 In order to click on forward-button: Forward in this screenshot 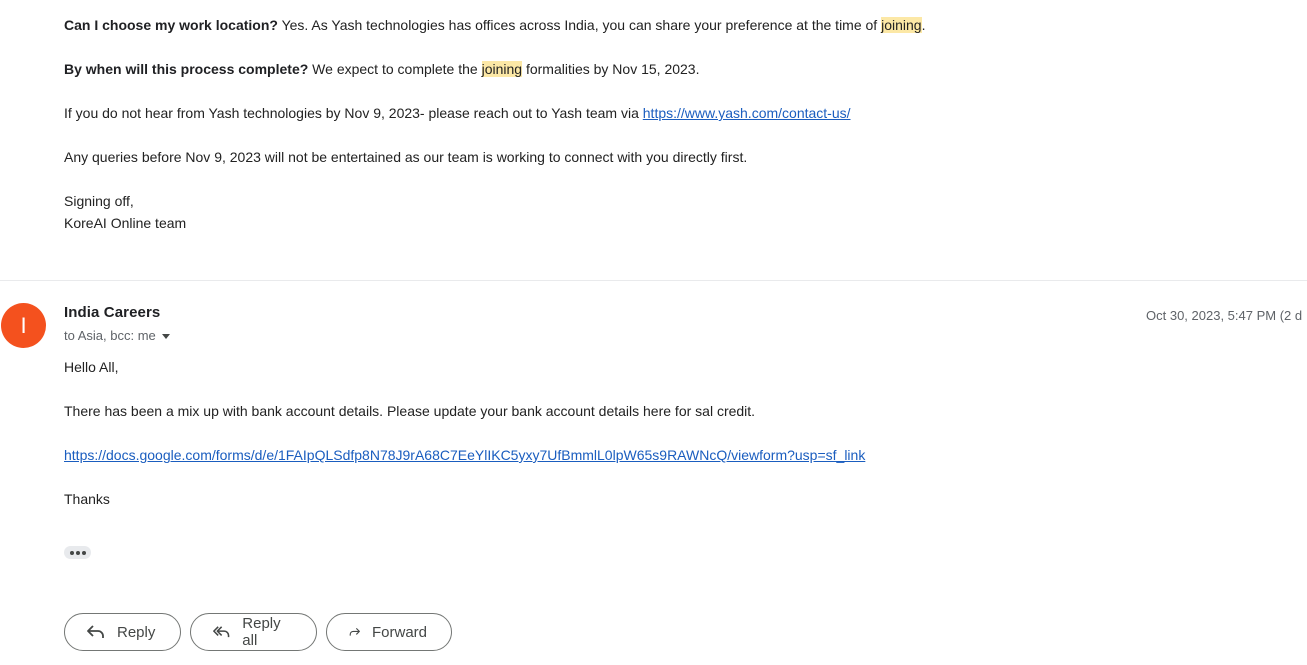, I will do `click(389, 632)`.